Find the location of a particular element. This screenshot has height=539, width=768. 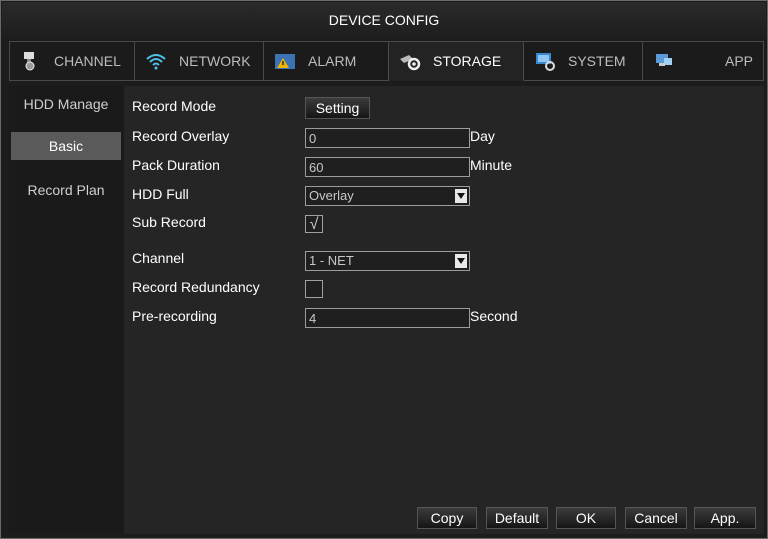

record-redundancy-label: Record Redundancy is located at coordinates (196, 287).